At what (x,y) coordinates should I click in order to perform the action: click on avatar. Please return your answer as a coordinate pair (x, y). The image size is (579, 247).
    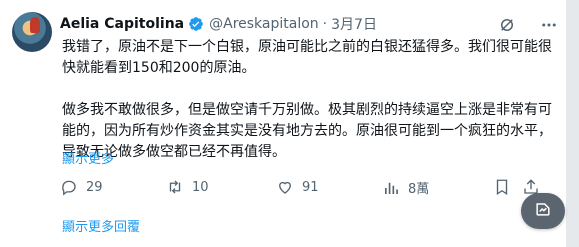
    Looking at the image, I should click on (32, 32).